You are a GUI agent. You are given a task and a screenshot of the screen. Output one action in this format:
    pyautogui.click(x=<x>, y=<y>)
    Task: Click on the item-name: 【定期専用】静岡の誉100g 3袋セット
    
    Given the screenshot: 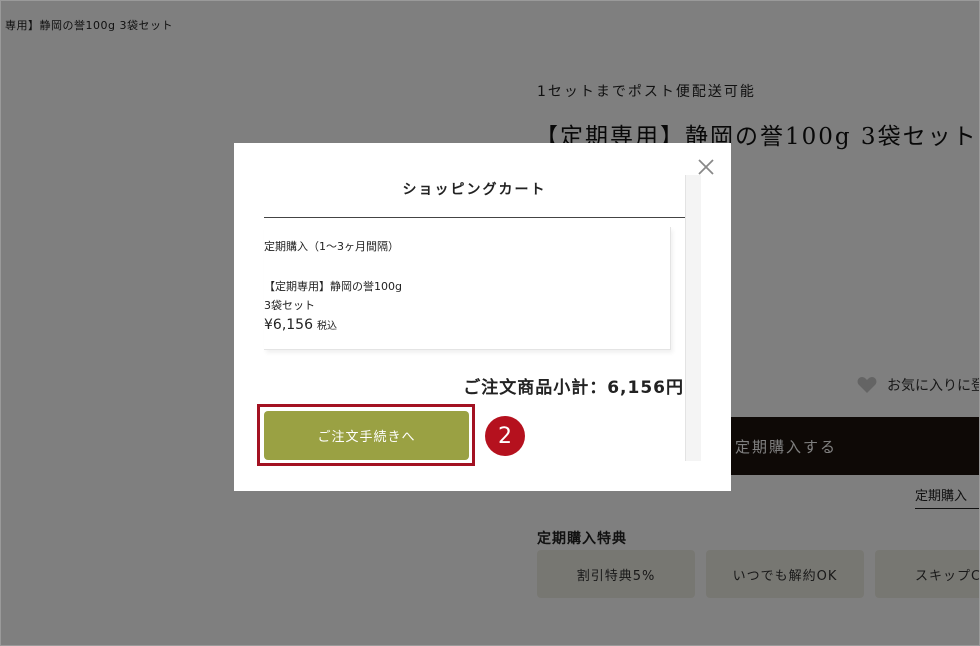 What is the action you would take?
    pyautogui.click(x=333, y=296)
    